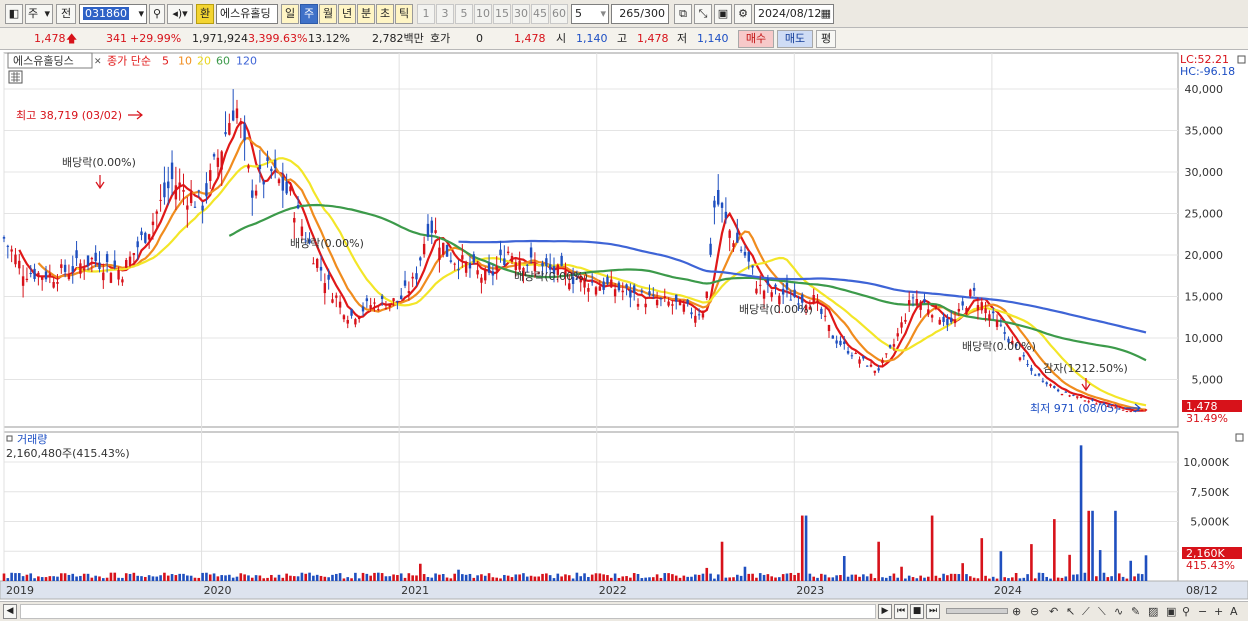  What do you see at coordinates (309, 14) in the screenshot?
I see `period-week-button: 주` at bounding box center [309, 14].